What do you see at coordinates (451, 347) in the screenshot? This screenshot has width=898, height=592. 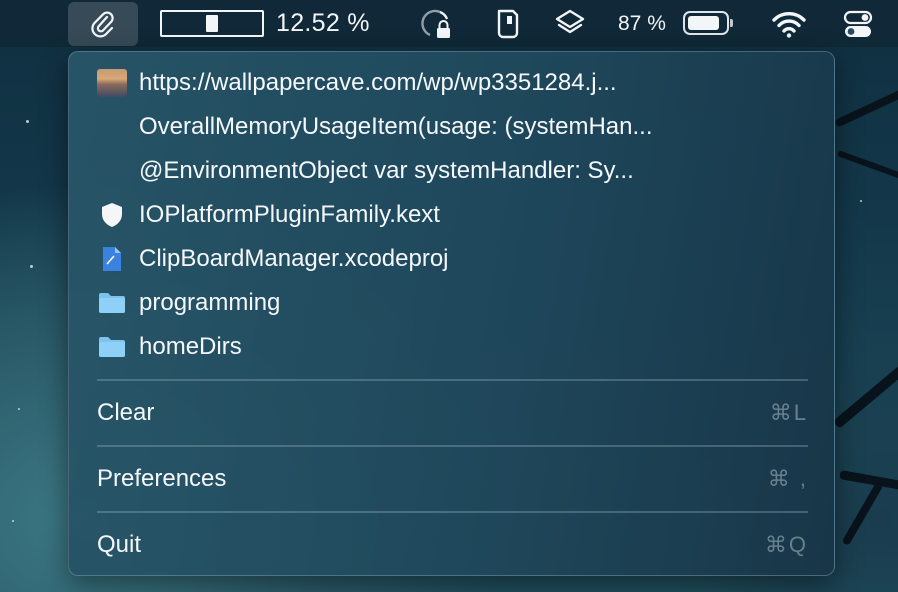 I see `history-item: homeDirs` at bounding box center [451, 347].